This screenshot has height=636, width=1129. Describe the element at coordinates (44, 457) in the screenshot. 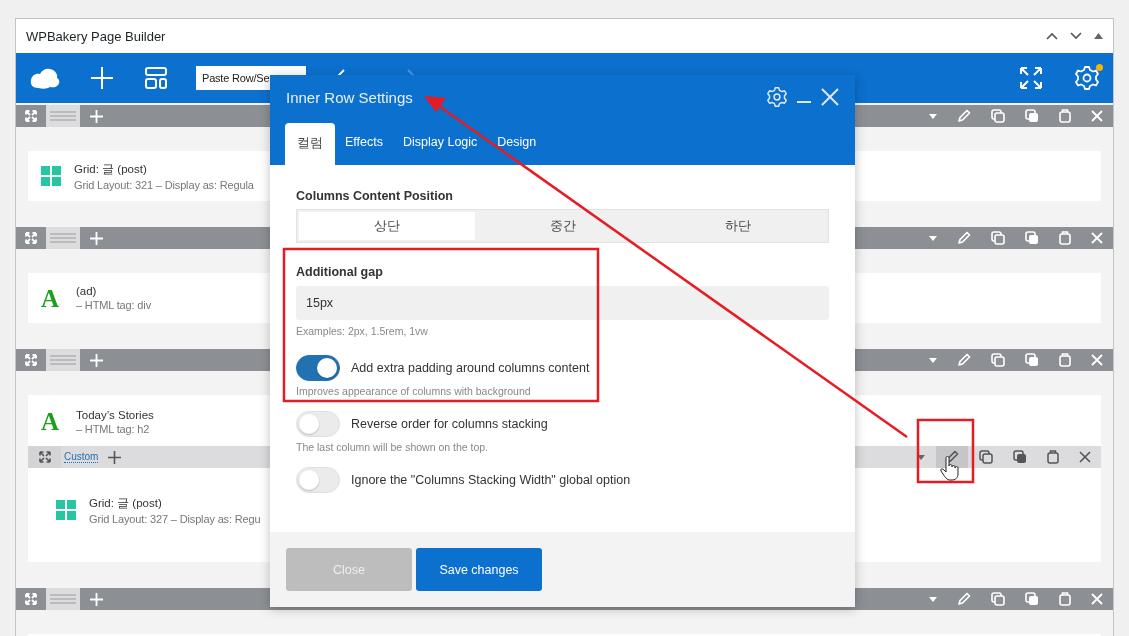

I see `expand-icon` at that location.